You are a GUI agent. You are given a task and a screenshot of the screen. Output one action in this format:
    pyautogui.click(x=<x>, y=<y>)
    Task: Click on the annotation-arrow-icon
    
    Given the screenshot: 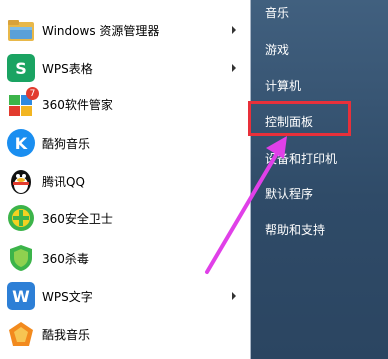 What is the action you would take?
    pyautogui.click(x=246, y=205)
    